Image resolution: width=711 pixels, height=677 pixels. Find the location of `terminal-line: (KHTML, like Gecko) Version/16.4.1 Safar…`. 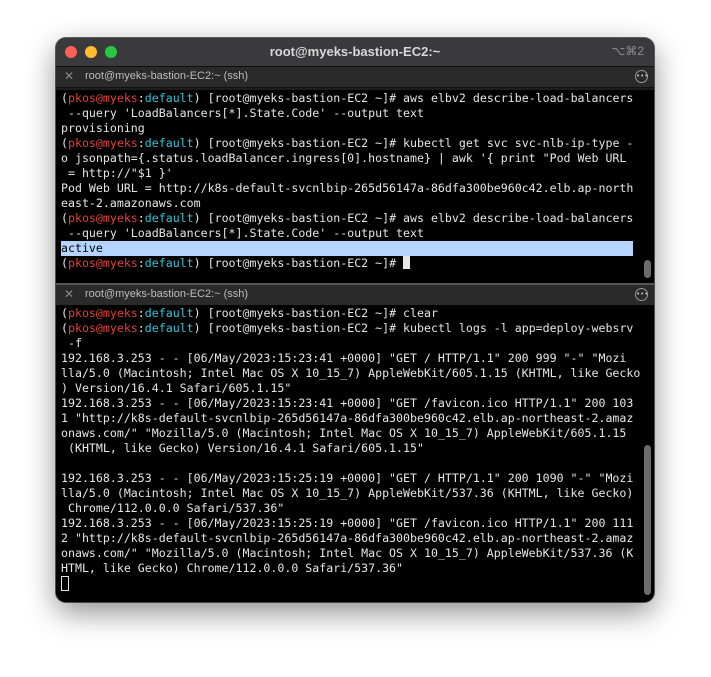

terminal-line: (KHTML, like Gecko) Version/16.4.1 Safar… is located at coordinates (350, 448).